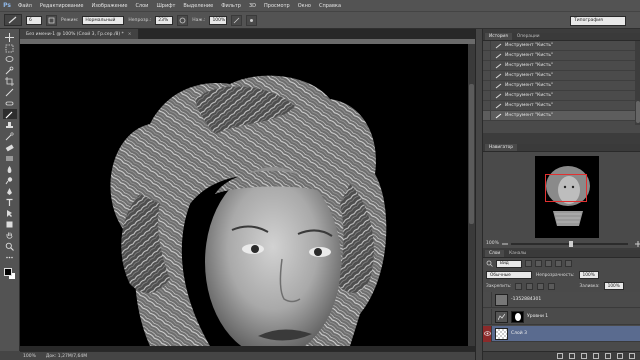 Image resolution: width=640 pixels, height=360 pixels. Describe the element at coordinates (541, 286) in the screenshot. I see `lock-position-icon` at that location.